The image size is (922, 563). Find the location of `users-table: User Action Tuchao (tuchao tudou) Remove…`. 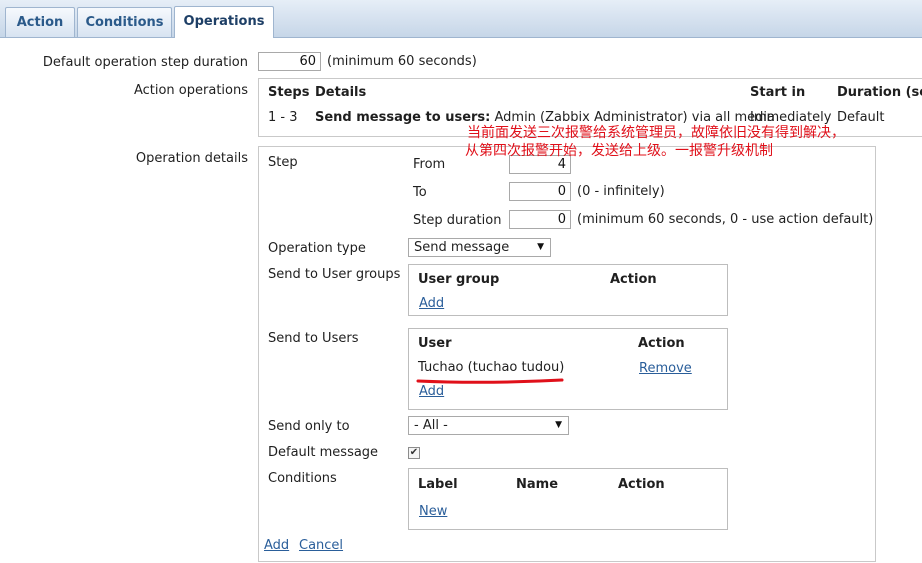

users-table: User Action Tuchao (tuchao tudou) Remove… is located at coordinates (568, 369).